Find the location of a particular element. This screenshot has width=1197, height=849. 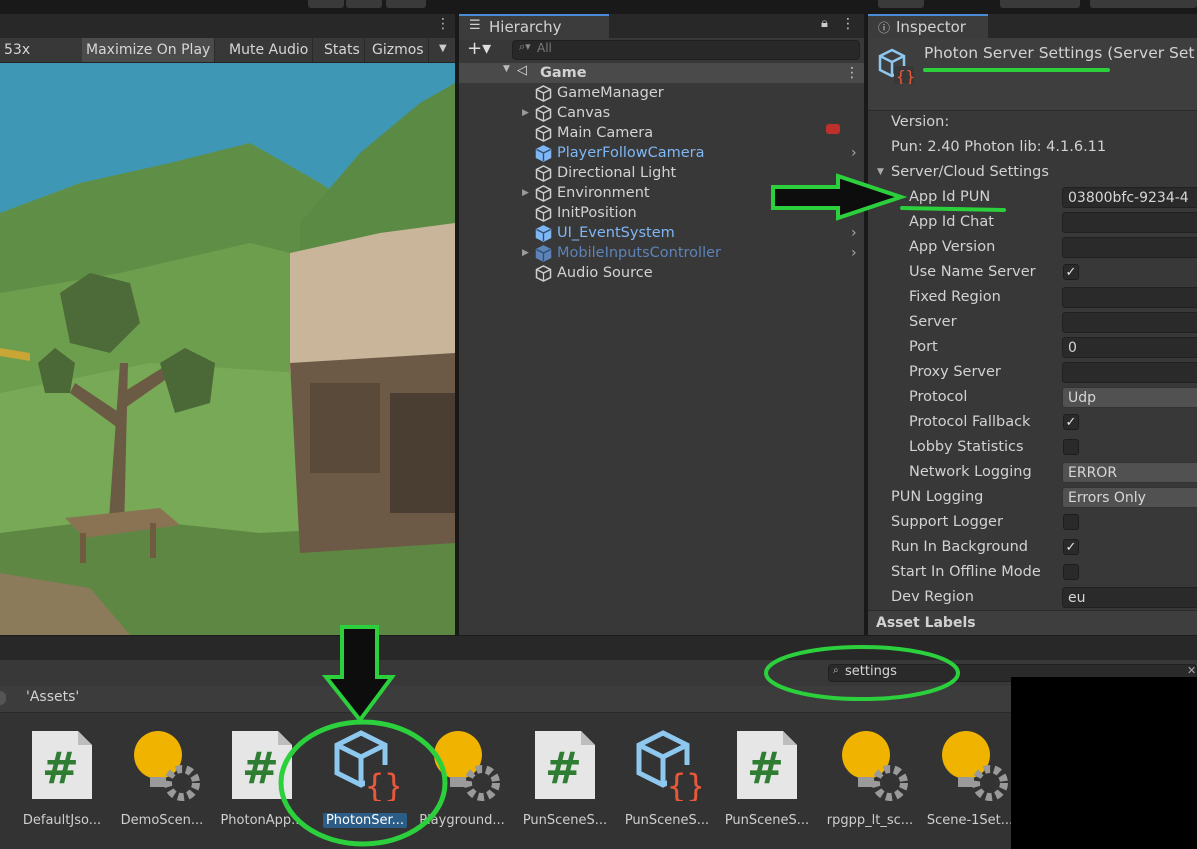

arrow-down-icon is located at coordinates (358, 674).